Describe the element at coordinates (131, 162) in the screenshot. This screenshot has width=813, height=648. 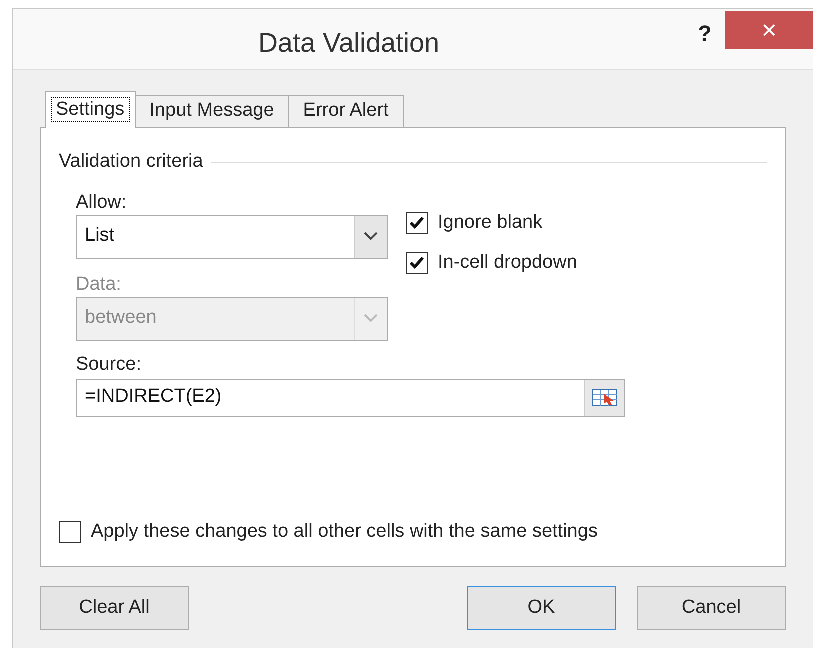
I see `group-title: Validation criteria` at that location.